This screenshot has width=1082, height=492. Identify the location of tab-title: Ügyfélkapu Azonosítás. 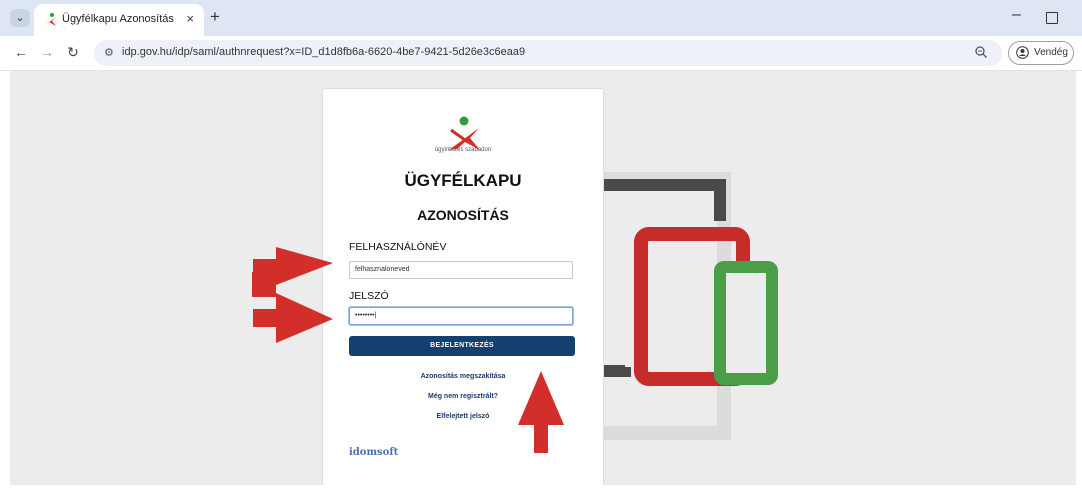
(118, 19).